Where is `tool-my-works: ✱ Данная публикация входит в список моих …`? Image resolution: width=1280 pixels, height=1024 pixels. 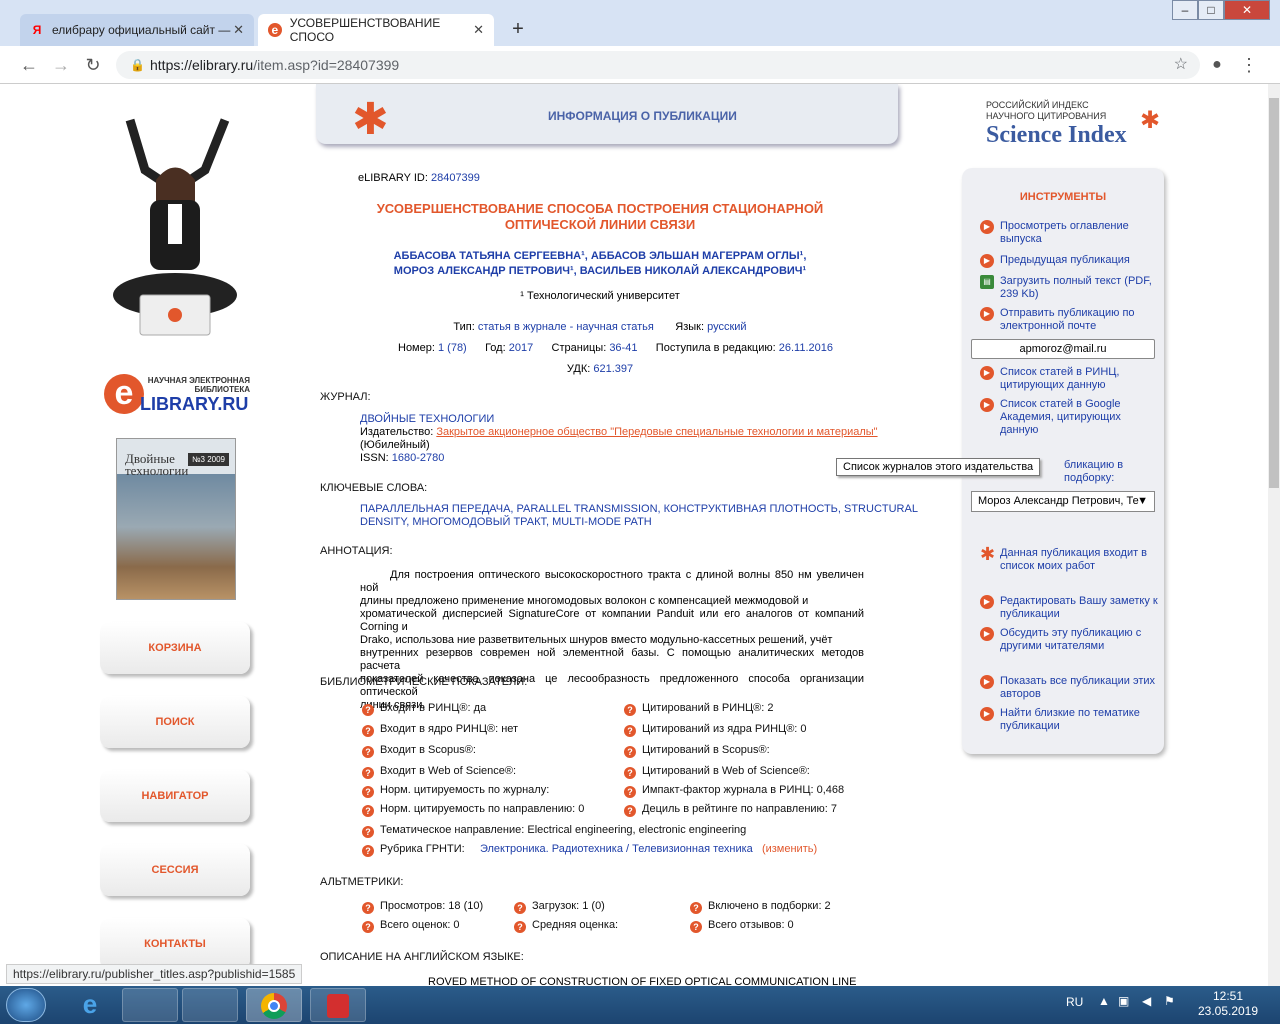
tool-my-works: ✱ Данная публикация входит в список моих … is located at coordinates (1066, 559).